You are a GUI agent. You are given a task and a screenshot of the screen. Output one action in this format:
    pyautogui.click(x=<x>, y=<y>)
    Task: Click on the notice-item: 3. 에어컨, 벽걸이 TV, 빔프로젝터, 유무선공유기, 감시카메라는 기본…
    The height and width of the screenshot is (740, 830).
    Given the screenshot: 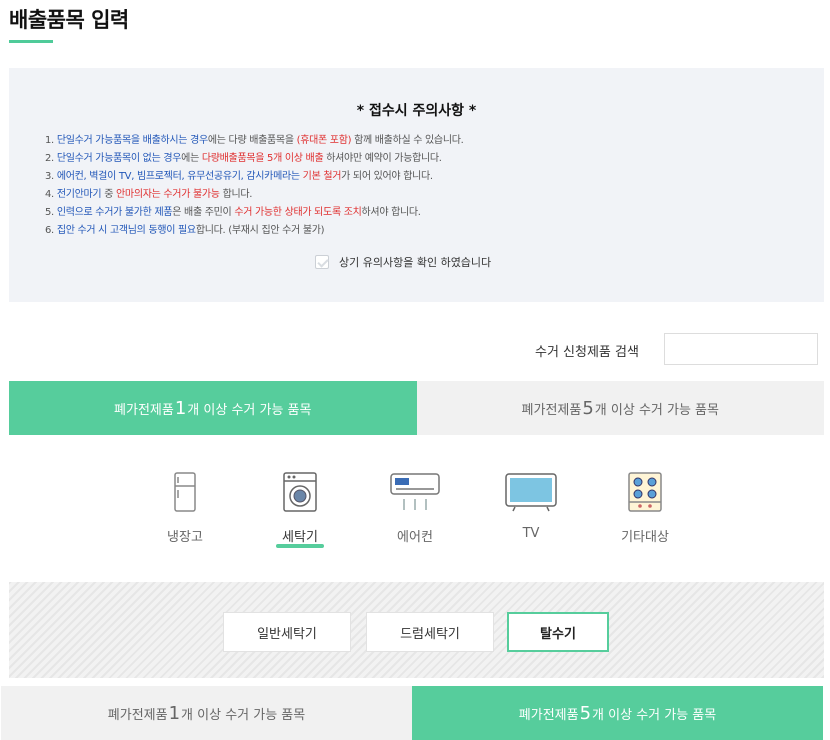 What is the action you would take?
    pyautogui.click(x=239, y=176)
    